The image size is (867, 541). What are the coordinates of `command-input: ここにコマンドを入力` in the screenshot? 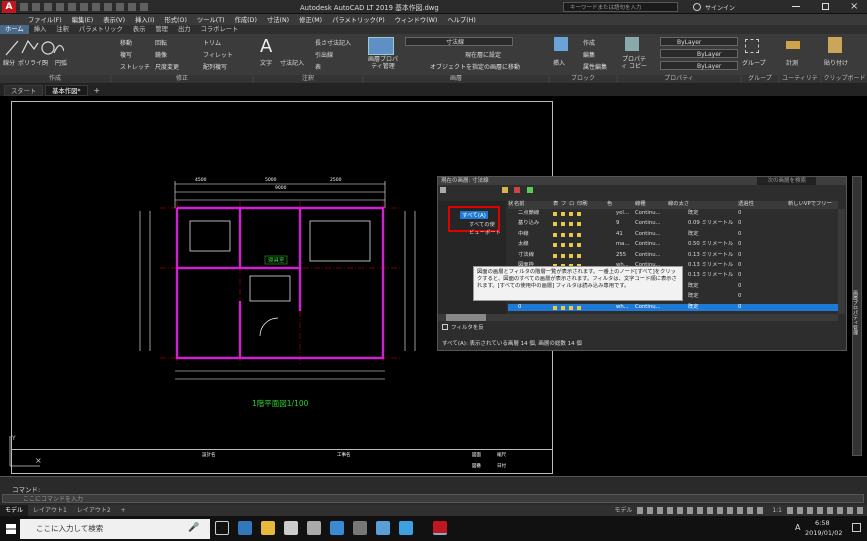 It's located at (433, 498).